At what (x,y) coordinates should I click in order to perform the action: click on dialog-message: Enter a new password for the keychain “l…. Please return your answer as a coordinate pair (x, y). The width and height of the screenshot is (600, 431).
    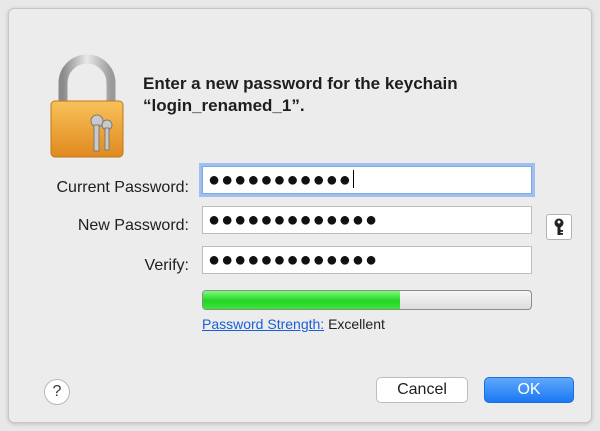
    Looking at the image, I should click on (300, 95).